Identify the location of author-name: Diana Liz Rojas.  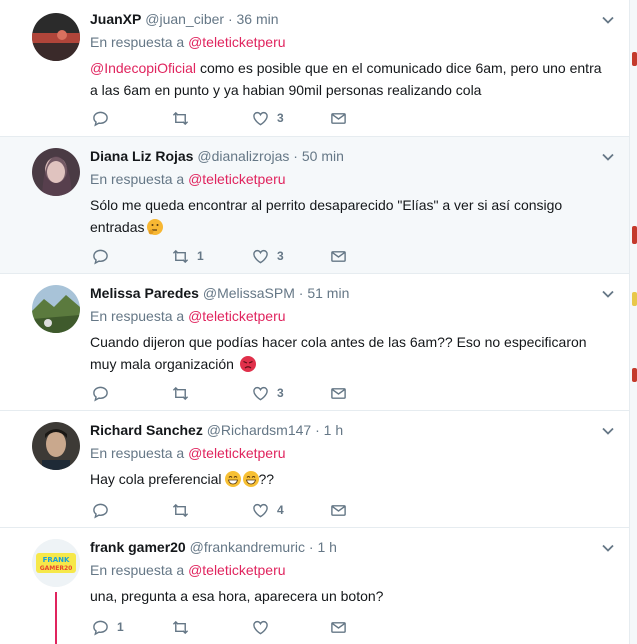
(141, 156).